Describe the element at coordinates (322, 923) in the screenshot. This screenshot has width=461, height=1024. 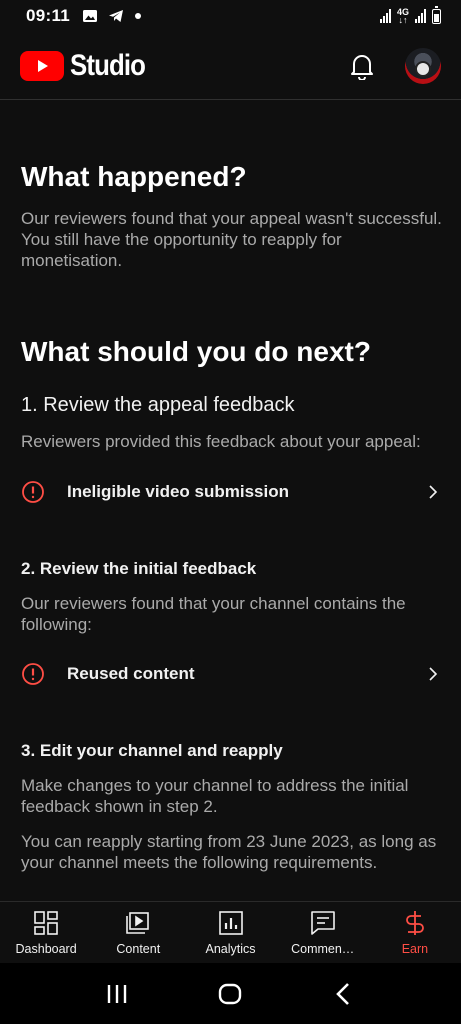
I see `comments-icon` at that location.